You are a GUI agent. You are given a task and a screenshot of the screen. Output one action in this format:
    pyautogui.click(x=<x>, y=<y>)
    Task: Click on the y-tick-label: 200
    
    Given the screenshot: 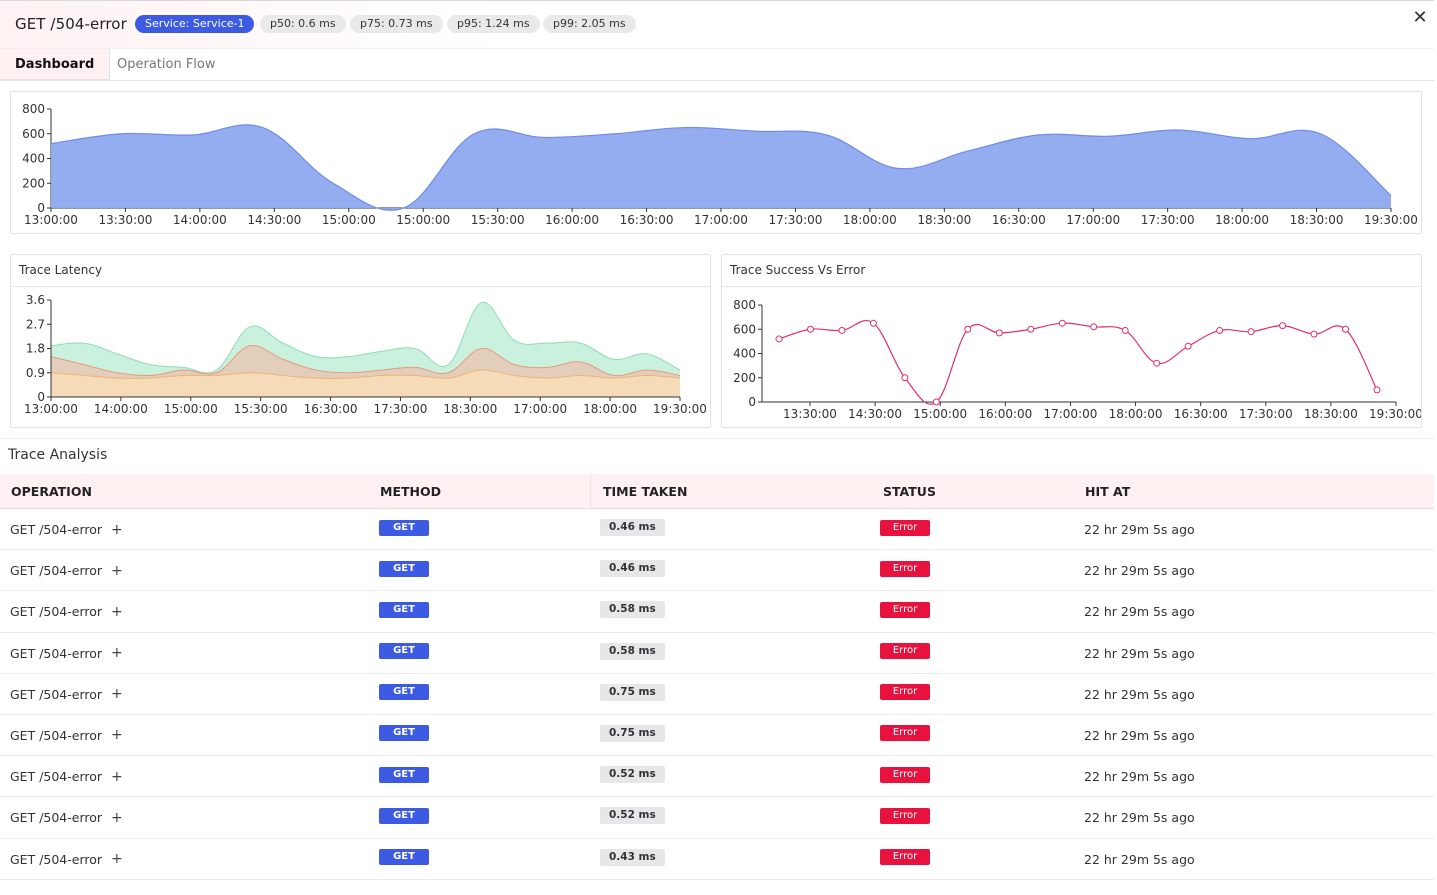 What is the action you would take?
    pyautogui.click(x=33, y=183)
    